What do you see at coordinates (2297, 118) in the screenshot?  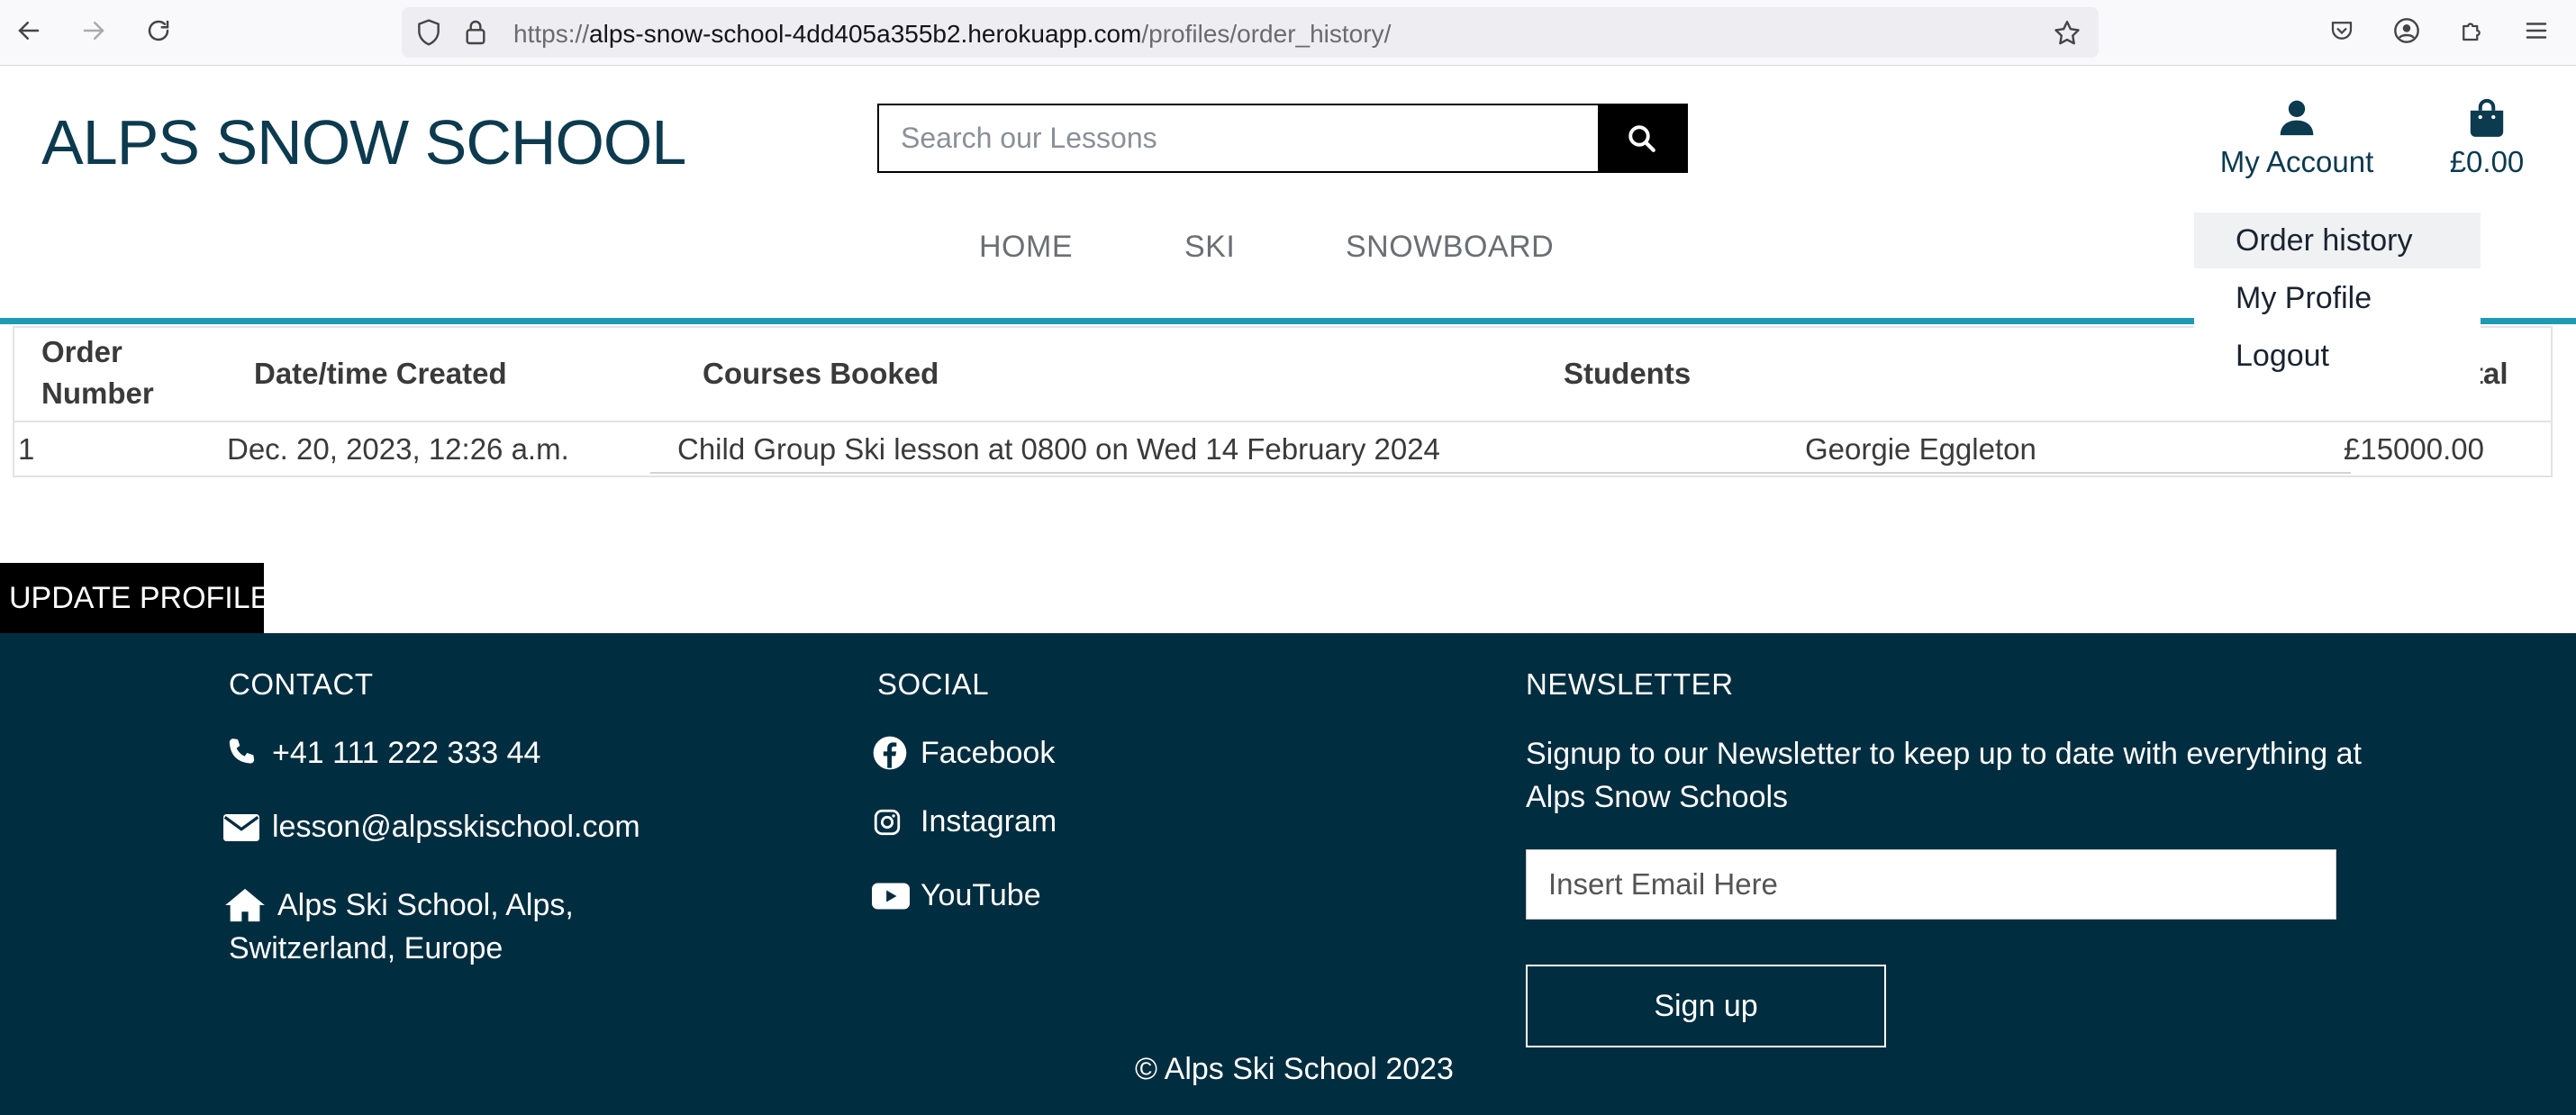 I see `user-icon` at bounding box center [2297, 118].